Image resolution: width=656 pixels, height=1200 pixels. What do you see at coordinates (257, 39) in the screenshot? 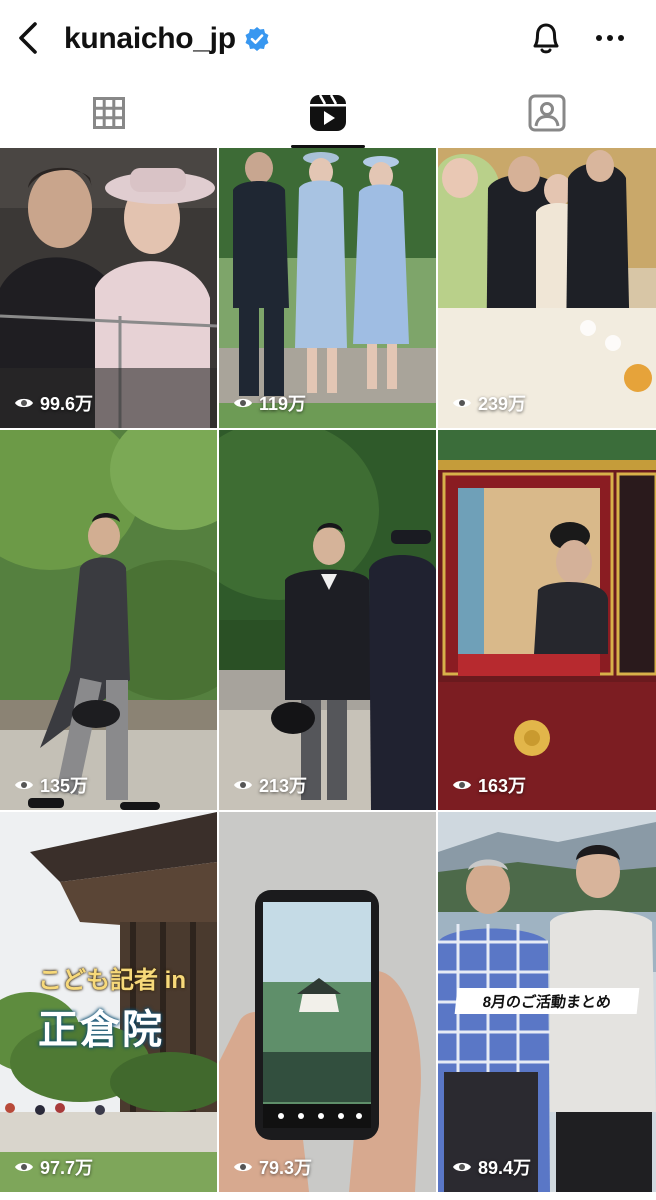
I see `verified-badge-icon` at bounding box center [257, 39].